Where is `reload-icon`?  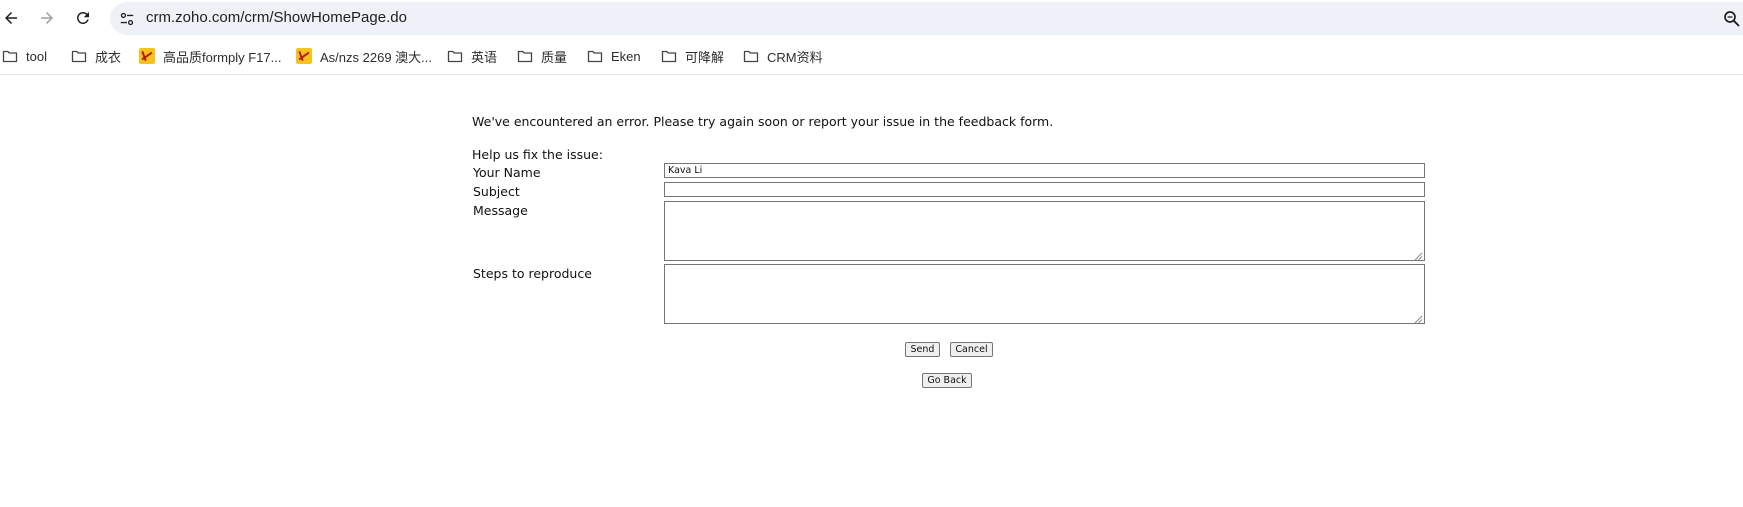 reload-icon is located at coordinates (82, 17).